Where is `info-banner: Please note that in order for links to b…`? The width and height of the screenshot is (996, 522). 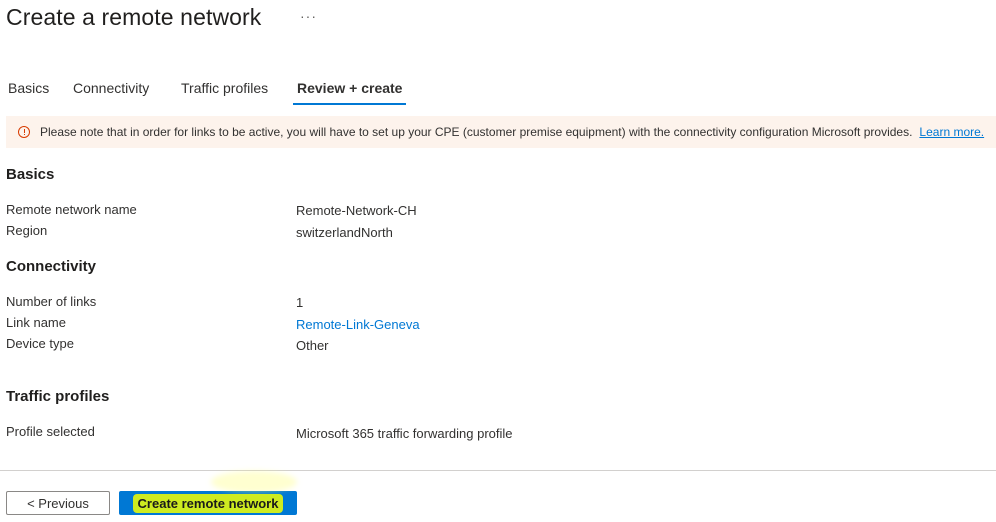
info-banner: Please note that in order for links to b… is located at coordinates (501, 132).